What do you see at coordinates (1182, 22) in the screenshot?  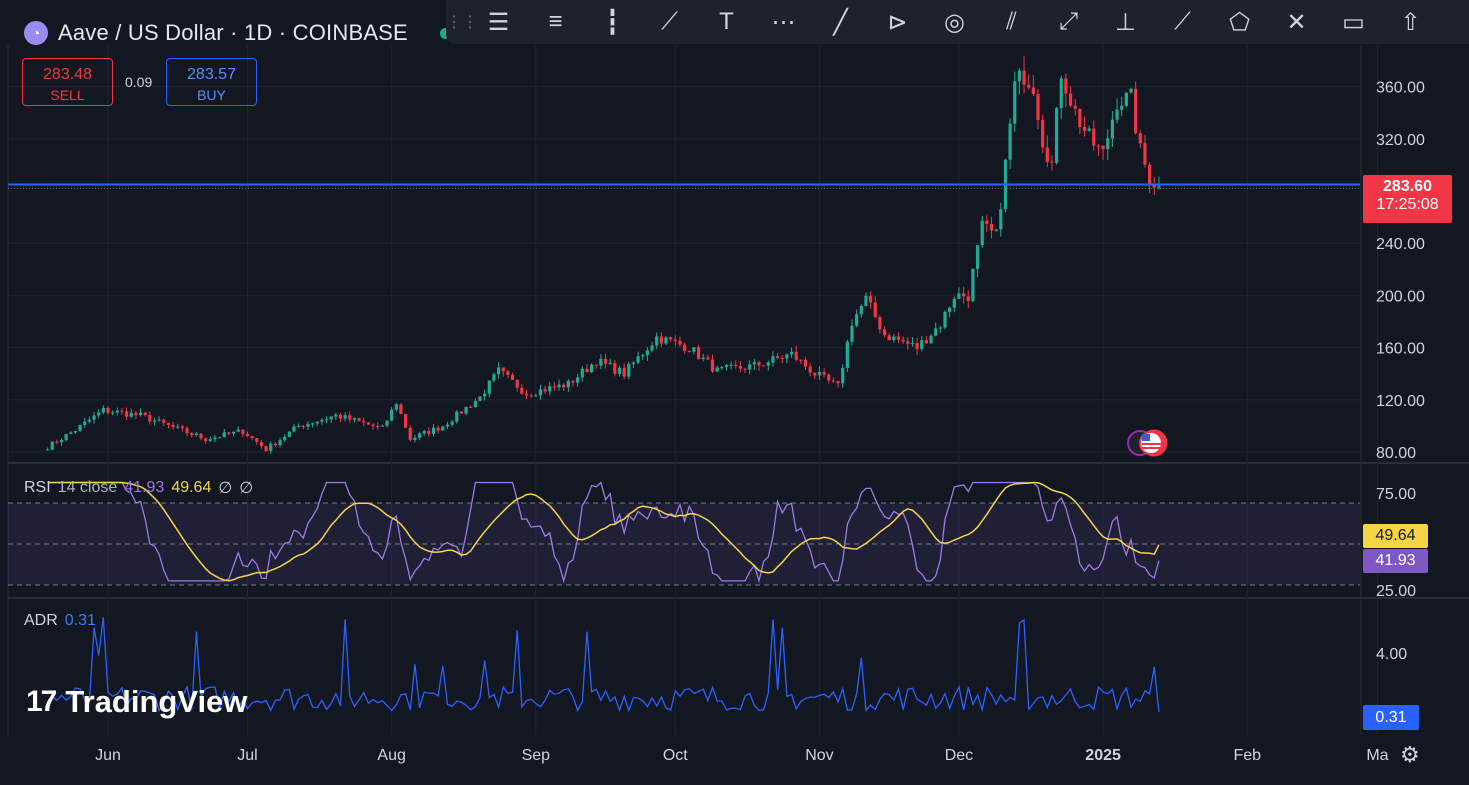 I see `path-icon: ⟋` at bounding box center [1182, 22].